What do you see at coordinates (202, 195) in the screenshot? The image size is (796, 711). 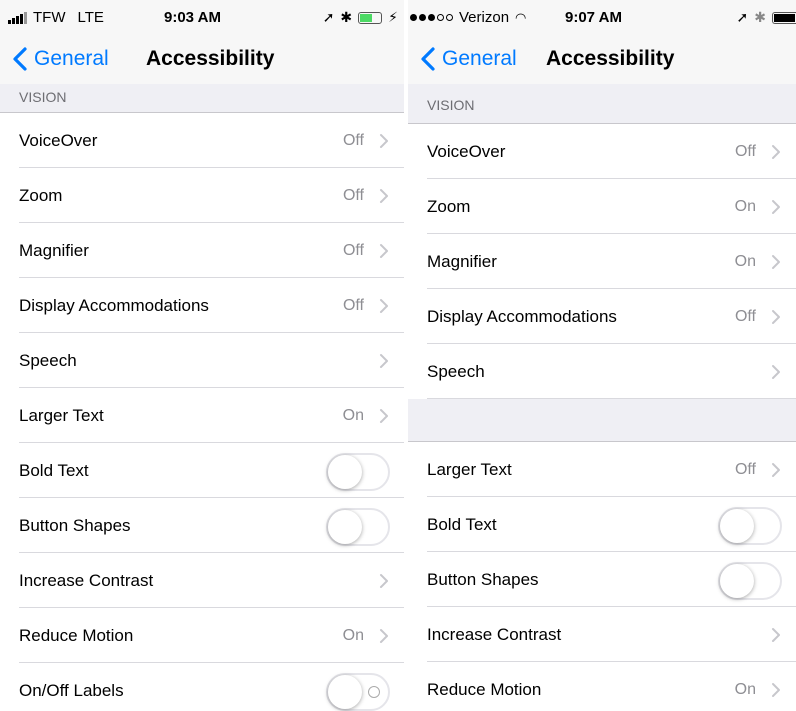 I see `settings-row-zoom: Zoom Off` at bounding box center [202, 195].